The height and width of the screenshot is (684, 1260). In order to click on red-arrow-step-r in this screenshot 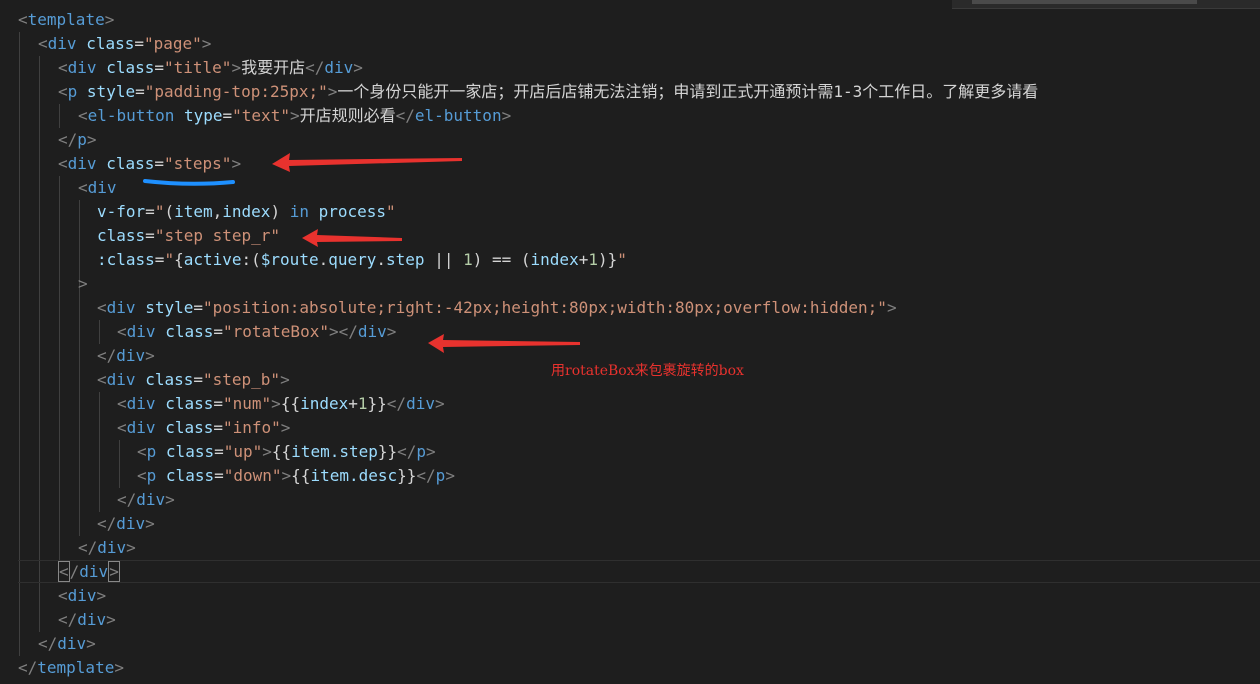, I will do `click(352, 238)`.